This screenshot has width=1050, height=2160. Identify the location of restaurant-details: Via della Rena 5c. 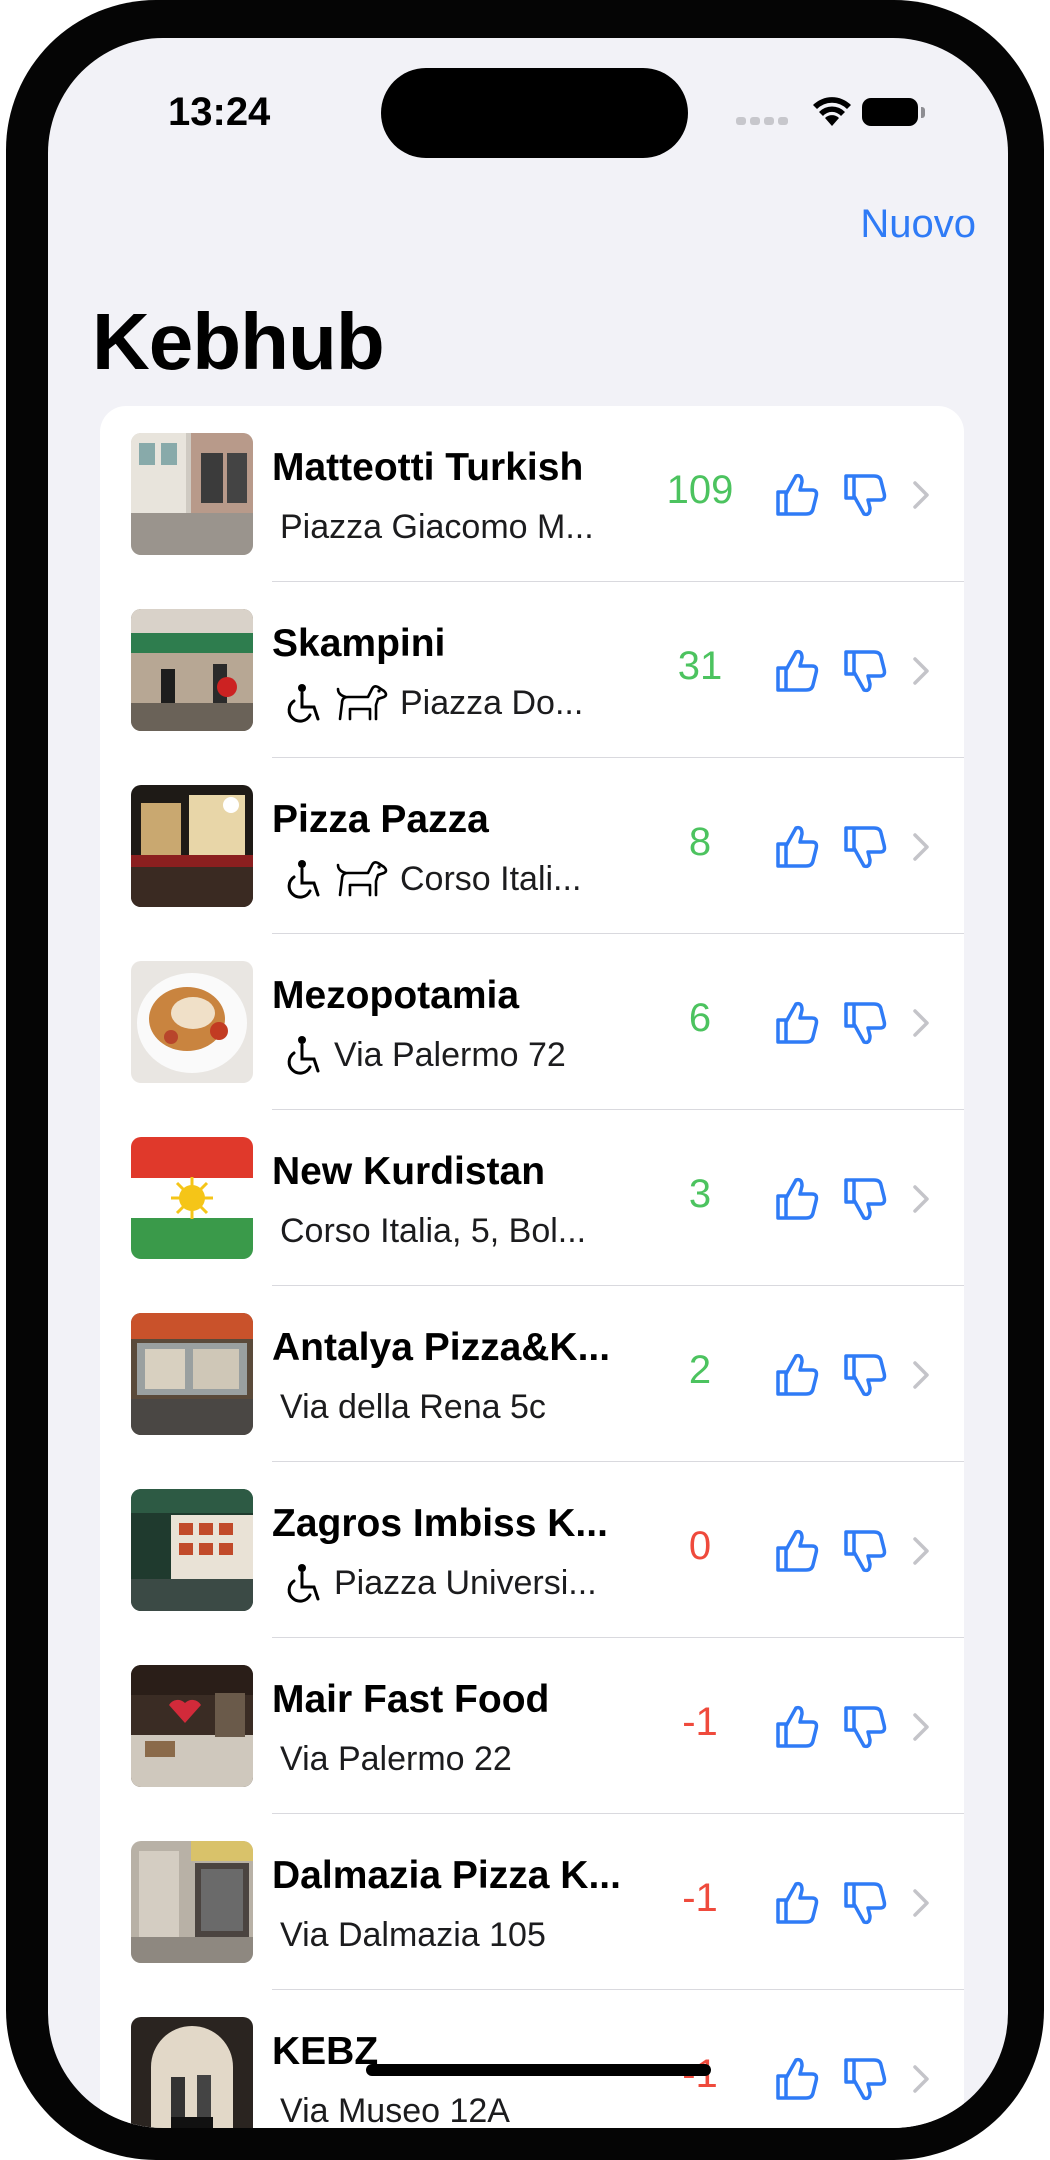
(470, 1407).